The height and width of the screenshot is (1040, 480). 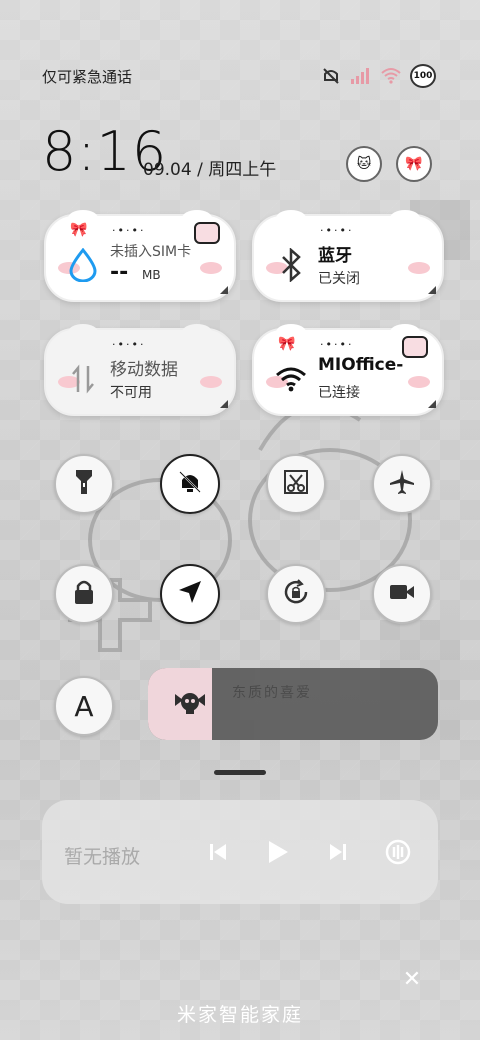 I want to click on video-camera-icon, so click(x=402, y=594).